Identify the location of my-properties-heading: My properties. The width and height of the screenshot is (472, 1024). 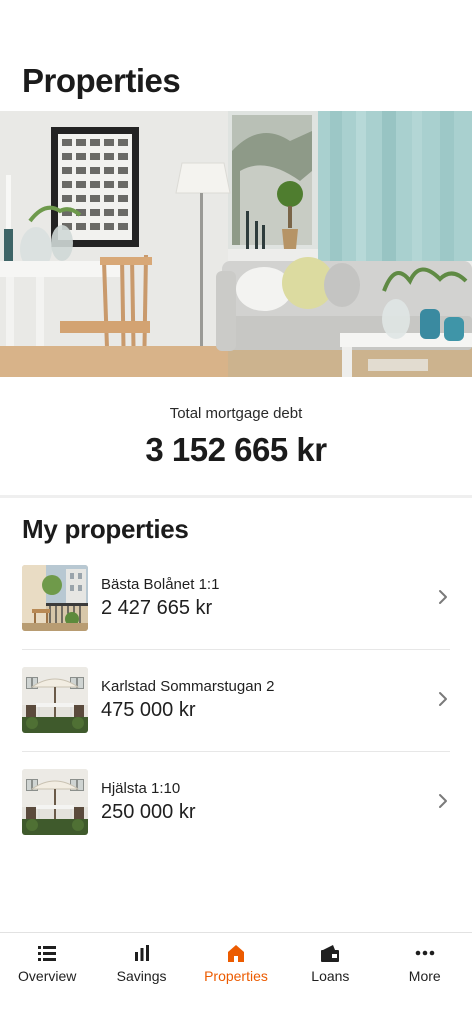
(105, 529).